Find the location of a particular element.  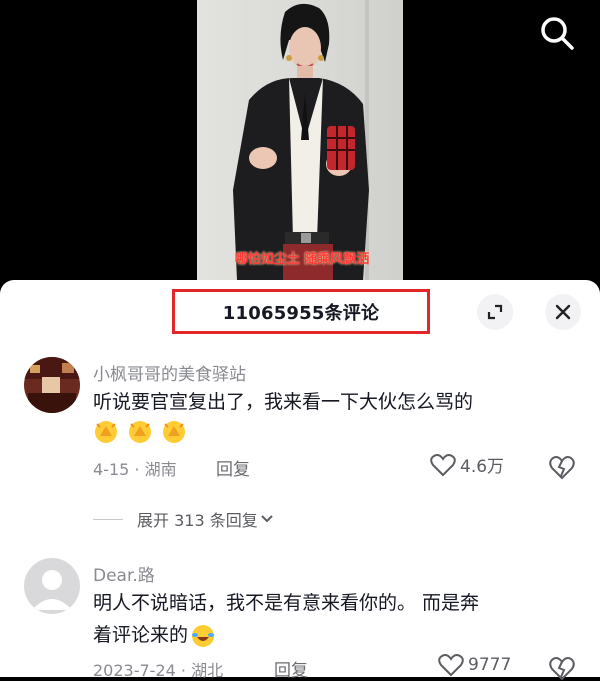

search-button is located at coordinates (557, 33).